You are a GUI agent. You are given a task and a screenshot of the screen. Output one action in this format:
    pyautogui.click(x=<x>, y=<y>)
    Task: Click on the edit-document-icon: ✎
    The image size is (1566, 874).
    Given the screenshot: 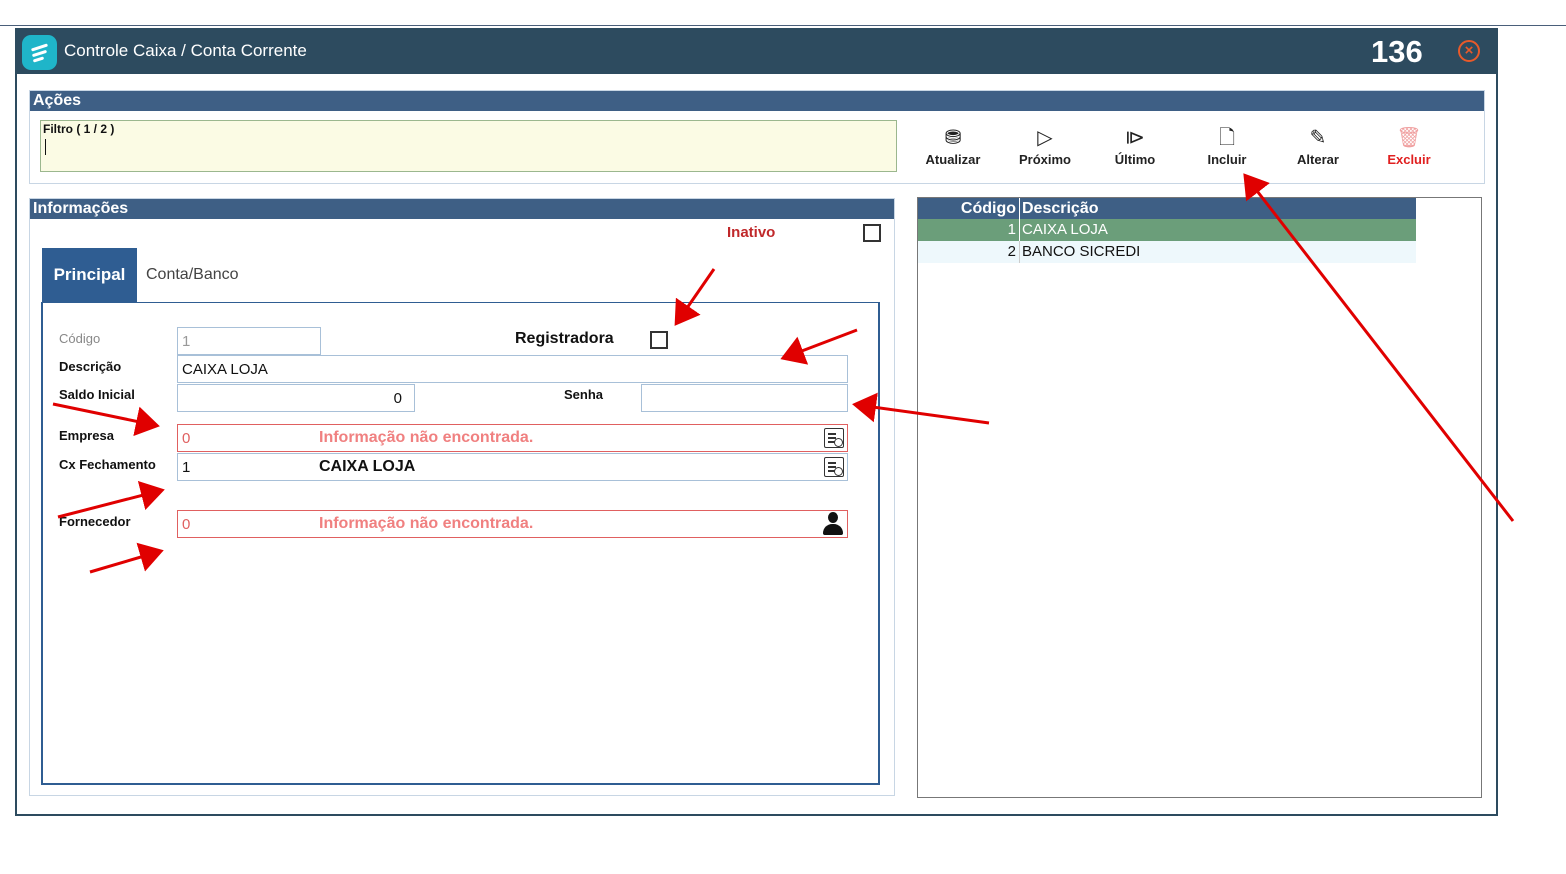 What is the action you would take?
    pyautogui.click(x=1318, y=138)
    